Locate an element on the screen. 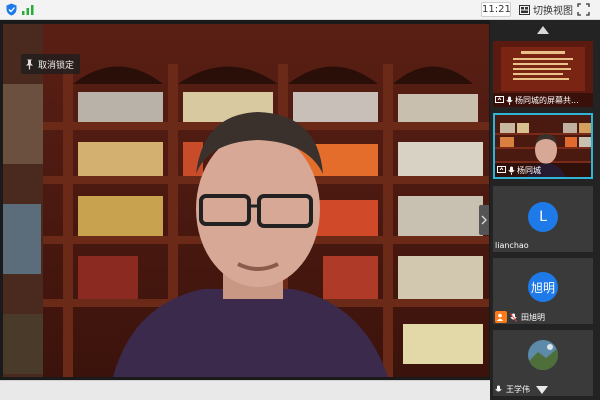 This screenshot has width=600, height=400. screen-share-icon is located at coordinates (499, 99).